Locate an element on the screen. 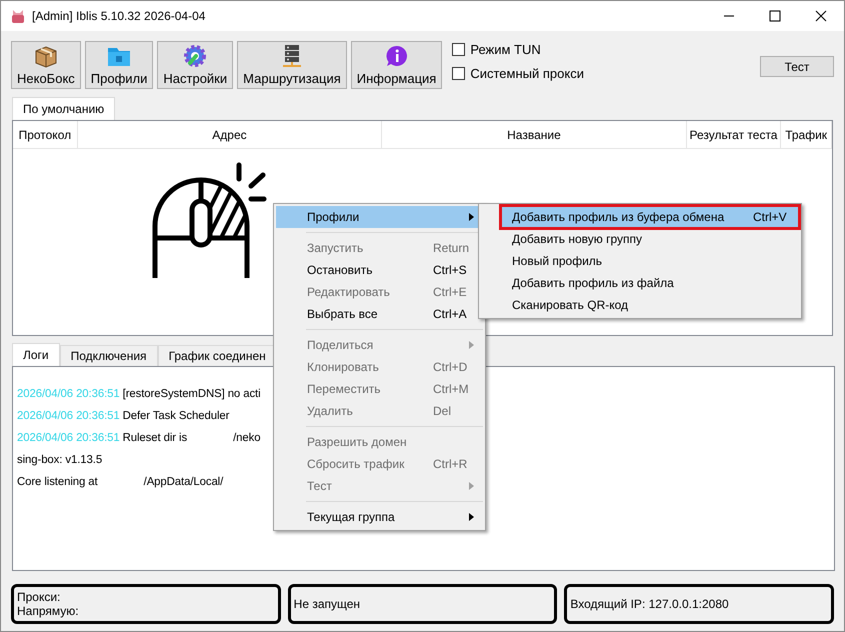 The width and height of the screenshot is (845, 632). log-text: [restoreSystemDNS] no acti is located at coordinates (191, 394).